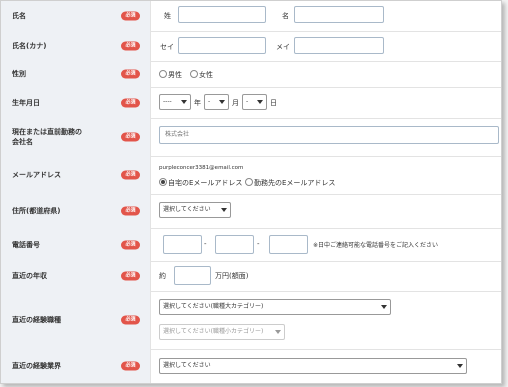 Image resolution: width=508 pixels, height=387 pixels. Describe the element at coordinates (167, 16) in the screenshot. I see `sei-label: 姓` at that location.